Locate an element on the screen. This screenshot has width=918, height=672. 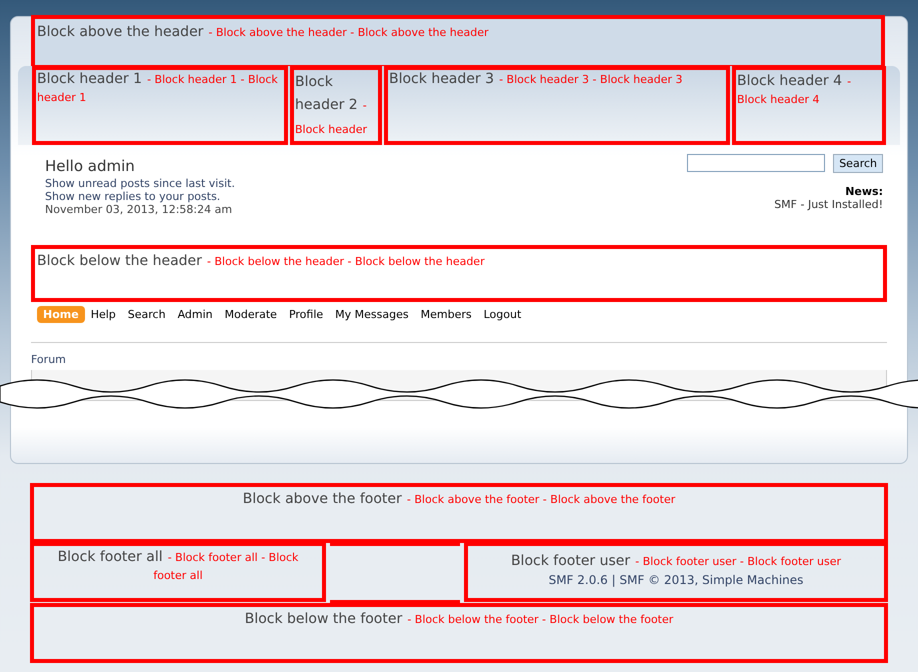
date-text: November 03, 2013, 12:58:24 am is located at coordinates (139, 209).